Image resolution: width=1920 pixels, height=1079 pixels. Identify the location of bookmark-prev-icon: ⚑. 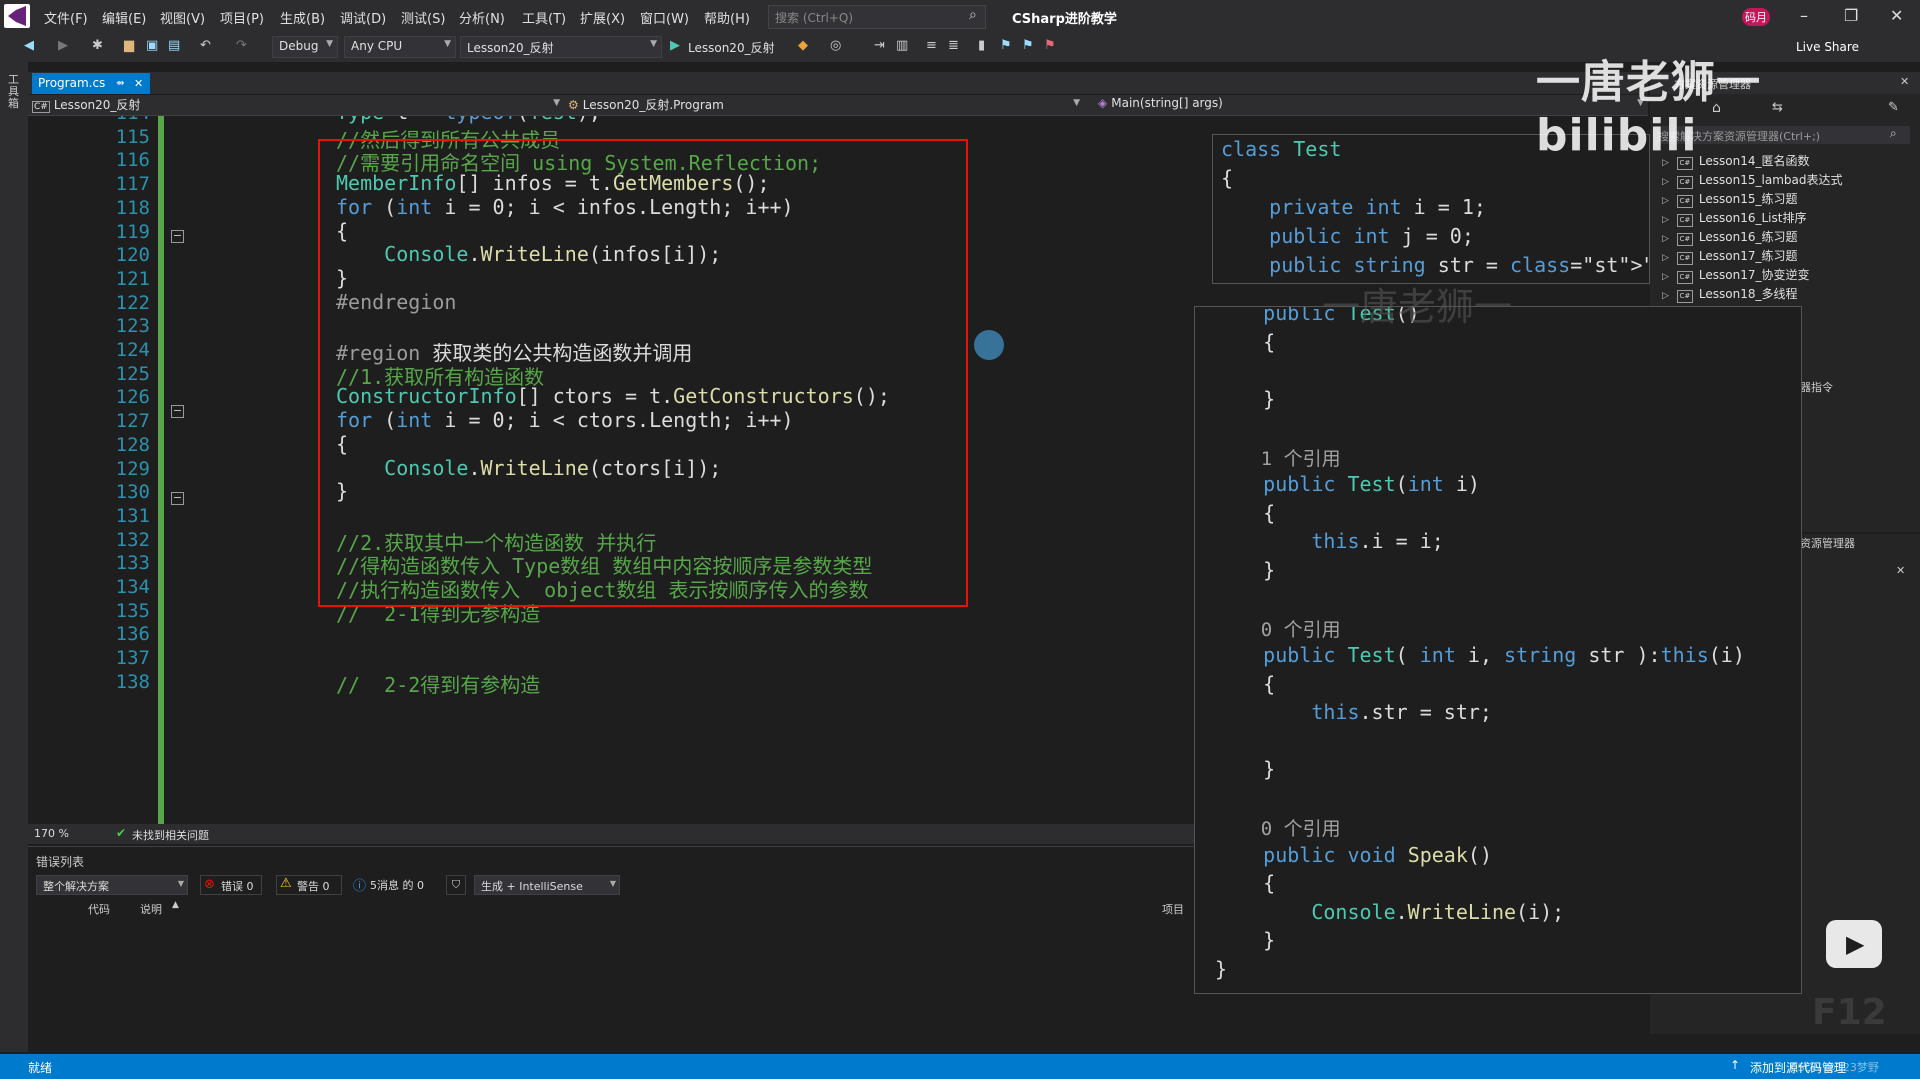
(1007, 46).